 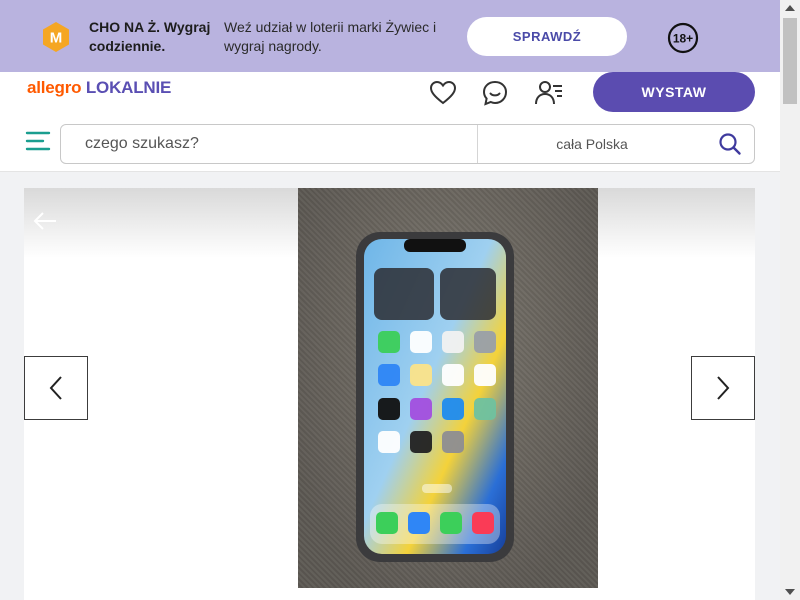 What do you see at coordinates (45, 221) in the screenshot?
I see `back-arrow-icon` at bounding box center [45, 221].